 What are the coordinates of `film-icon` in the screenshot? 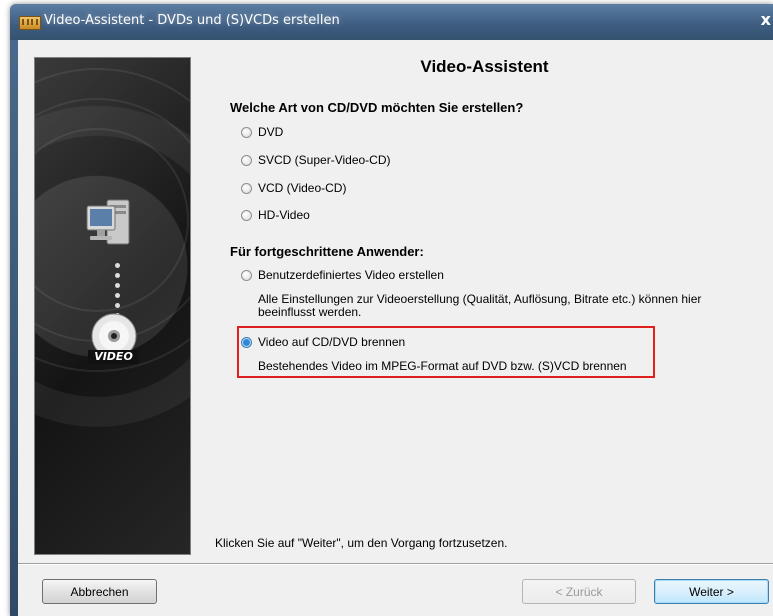 It's located at (30, 23).